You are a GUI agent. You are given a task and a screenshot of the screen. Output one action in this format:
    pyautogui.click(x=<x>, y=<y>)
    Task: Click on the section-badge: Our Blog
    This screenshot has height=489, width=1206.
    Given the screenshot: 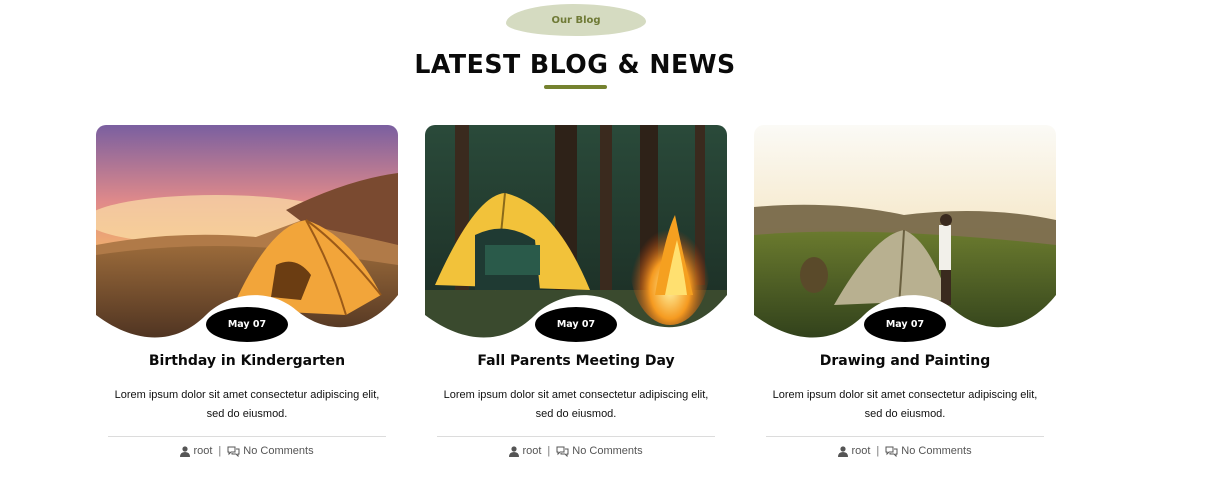 What is the action you would take?
    pyautogui.click(x=576, y=20)
    